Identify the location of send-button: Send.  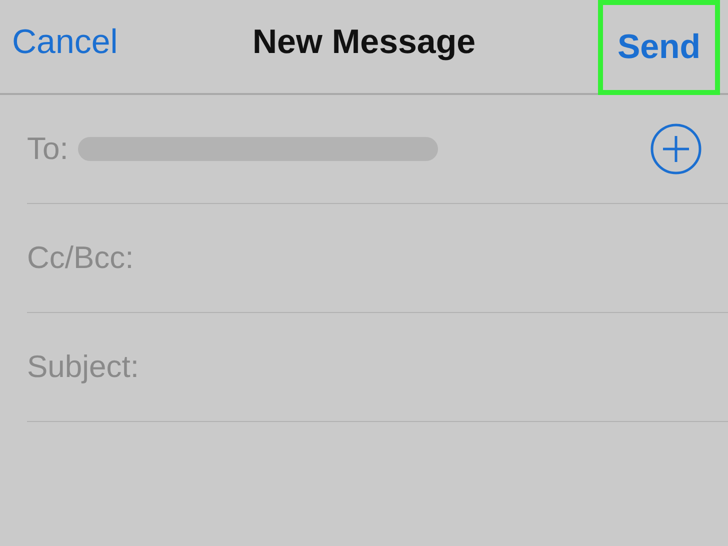
(659, 47).